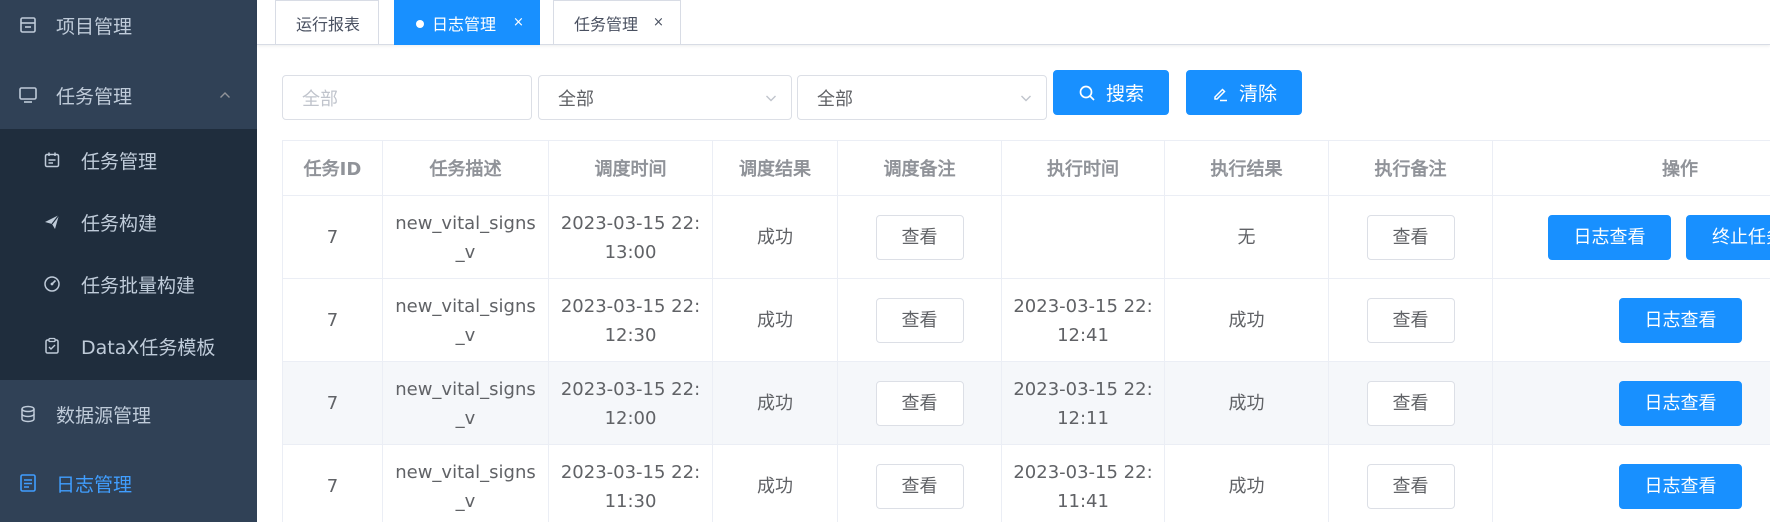  I want to click on cell-handle-time: 2023-03-15 22:12:11, so click(1083, 403).